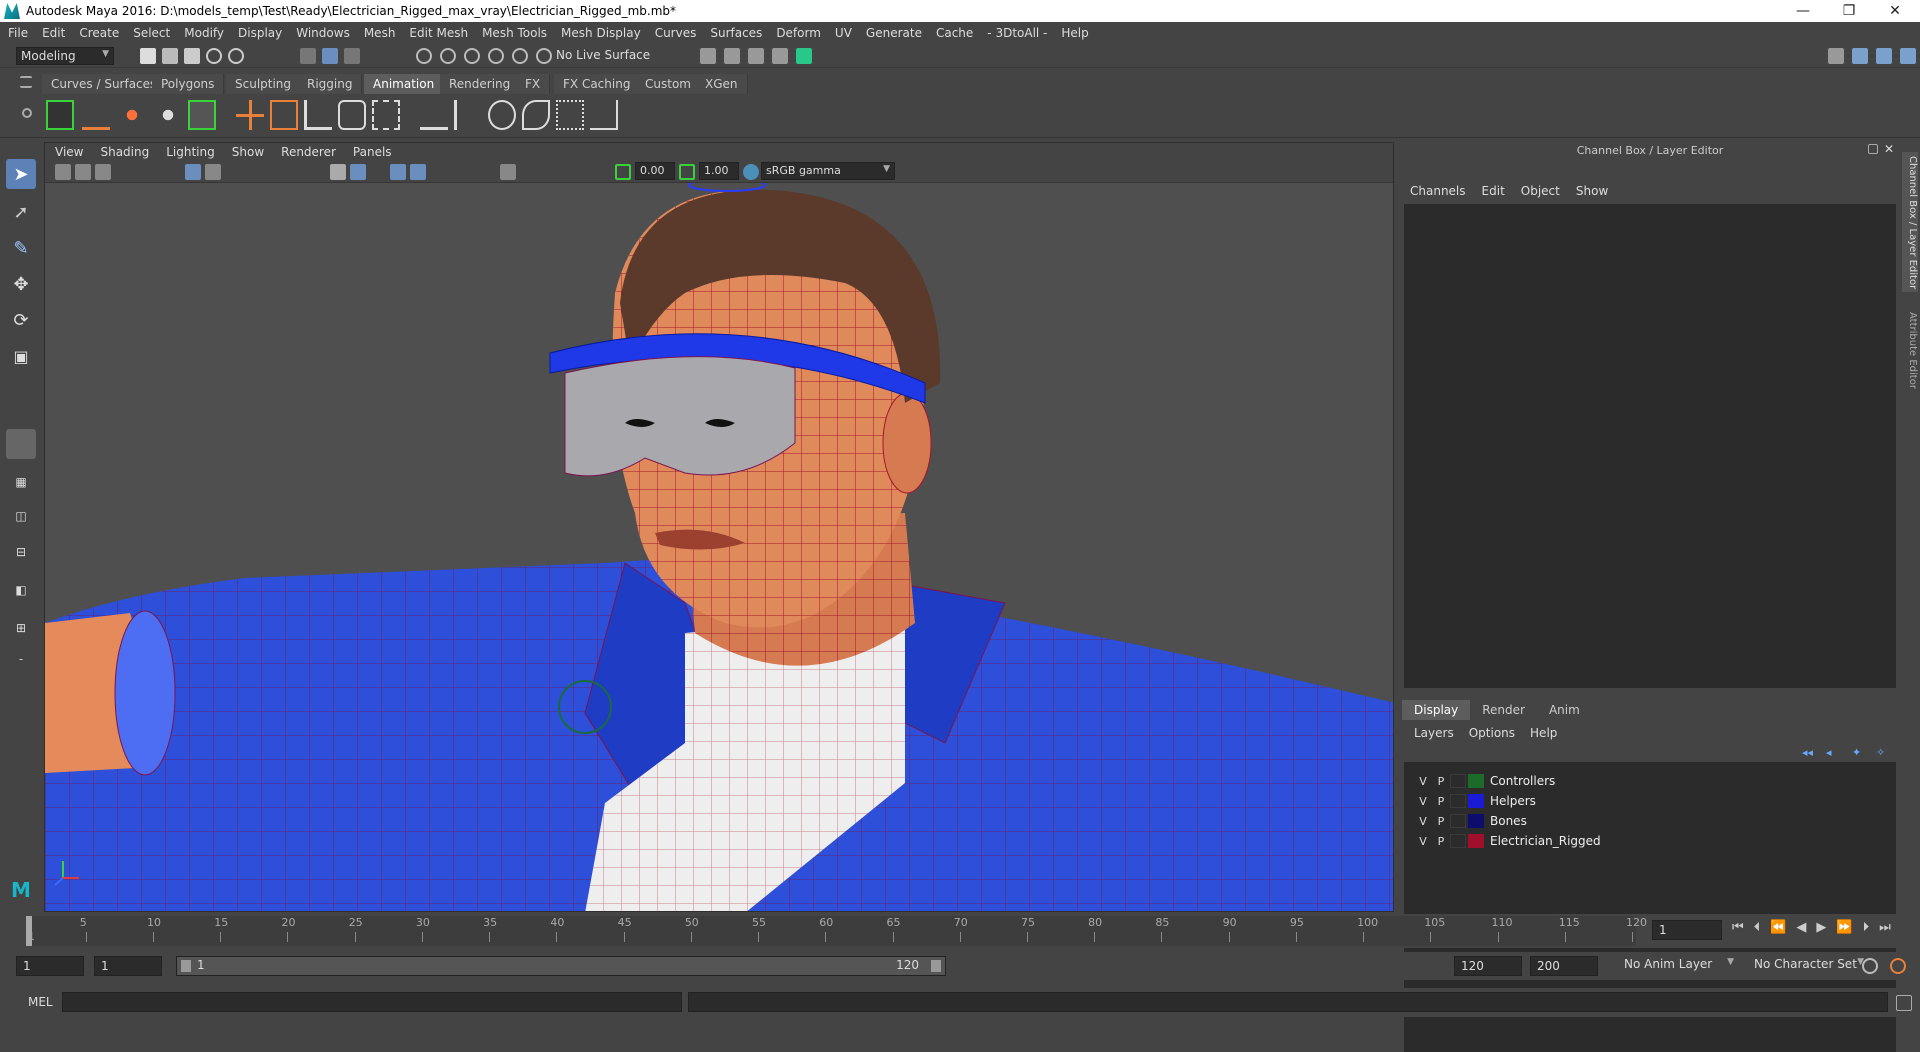 The image size is (1920, 1052). Describe the element at coordinates (213, 172) in the screenshot. I see `film-gate-icon` at that location.